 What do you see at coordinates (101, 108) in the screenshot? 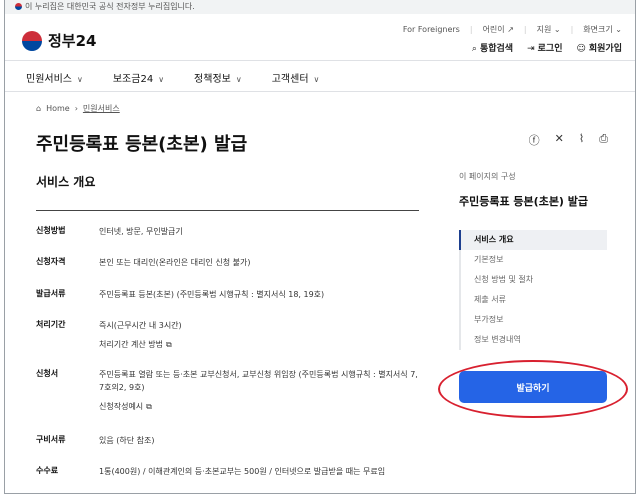
I see `breadcrumb-current: 민원서비스` at bounding box center [101, 108].